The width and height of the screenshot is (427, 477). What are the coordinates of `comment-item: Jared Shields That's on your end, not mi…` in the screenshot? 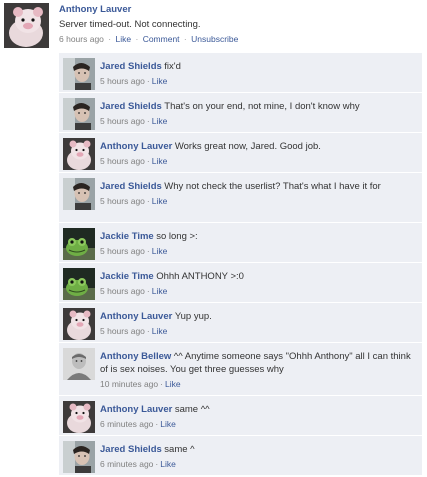 It's located at (240, 113).